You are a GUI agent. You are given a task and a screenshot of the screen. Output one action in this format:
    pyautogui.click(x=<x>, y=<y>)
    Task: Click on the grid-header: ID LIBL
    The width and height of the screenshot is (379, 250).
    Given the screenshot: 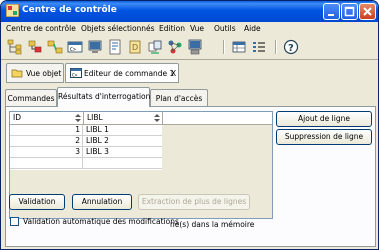 What is the action you would take?
    pyautogui.click(x=141, y=118)
    